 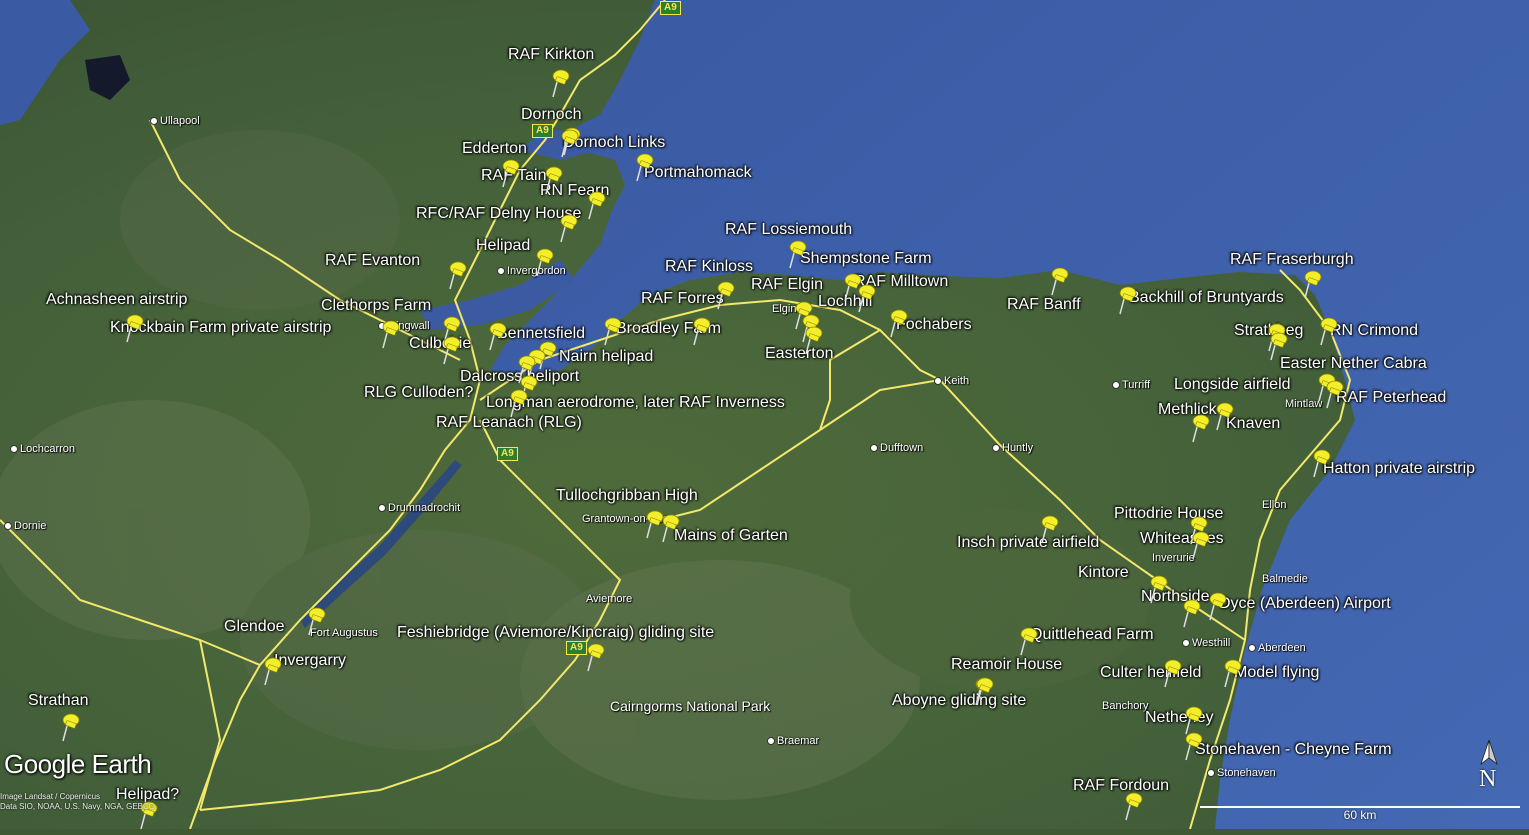 I want to click on site-label: Achnasheen airstrip, so click(x=116, y=300).